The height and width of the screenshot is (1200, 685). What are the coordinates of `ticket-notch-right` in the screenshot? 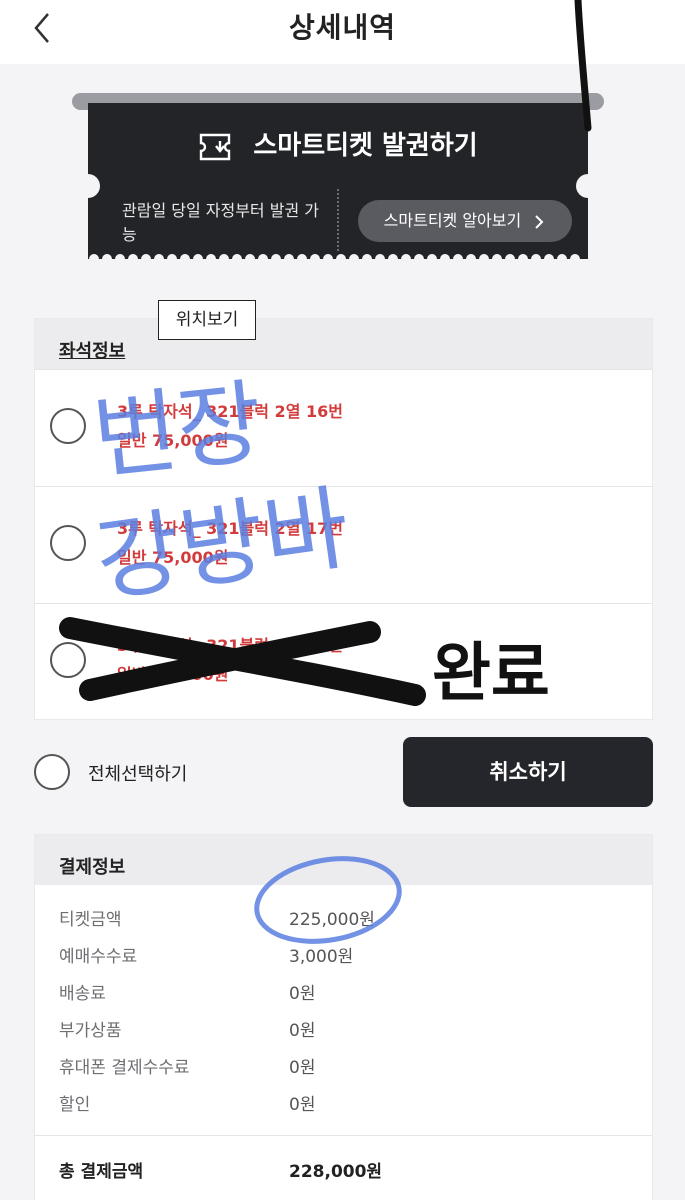 It's located at (588, 186).